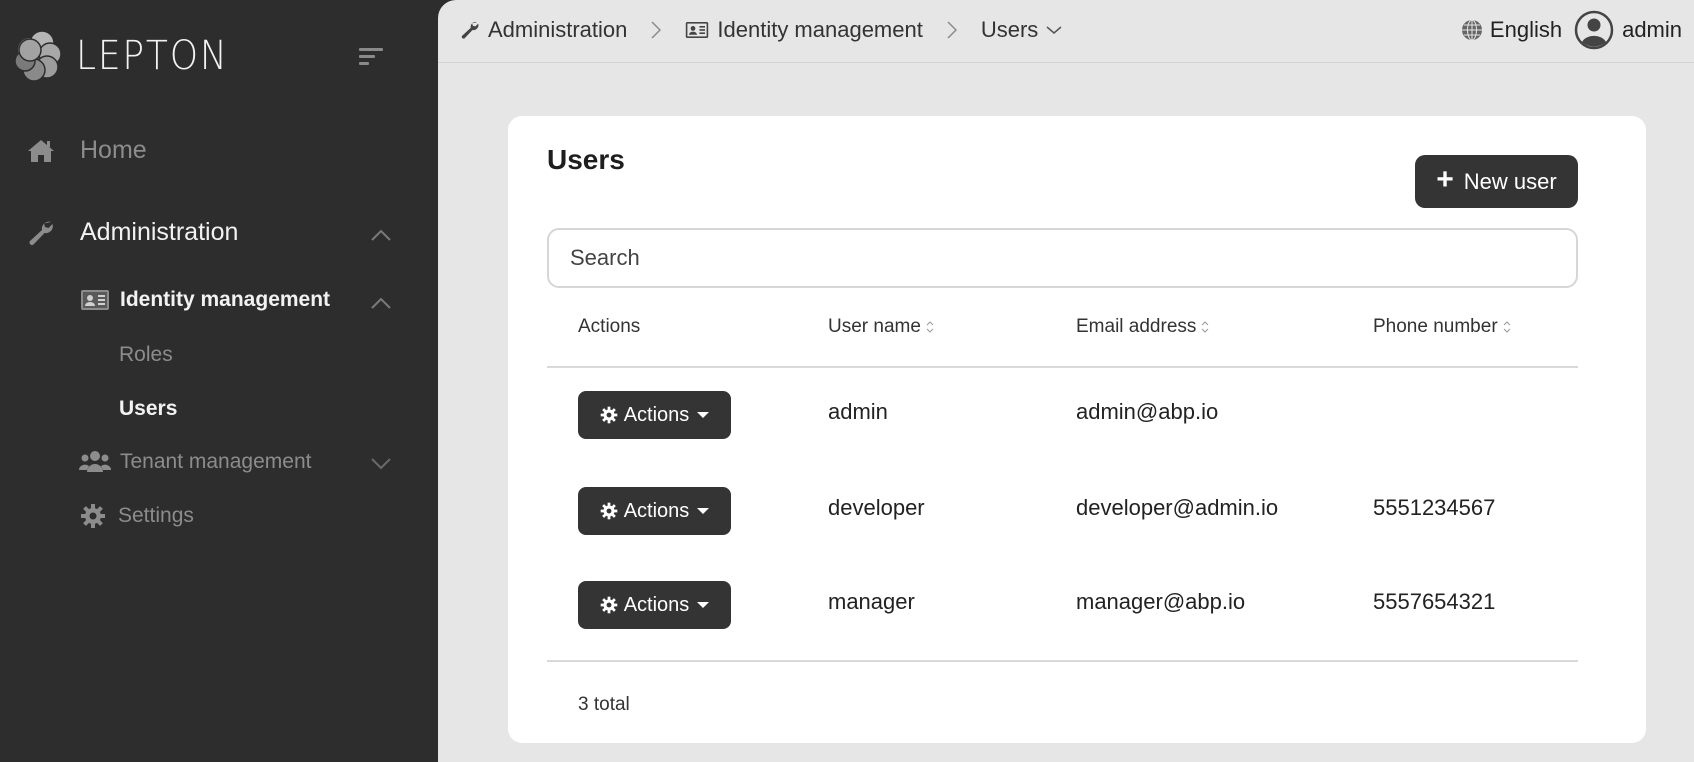  I want to click on sidebar-item-label: Identity management, so click(225, 299).